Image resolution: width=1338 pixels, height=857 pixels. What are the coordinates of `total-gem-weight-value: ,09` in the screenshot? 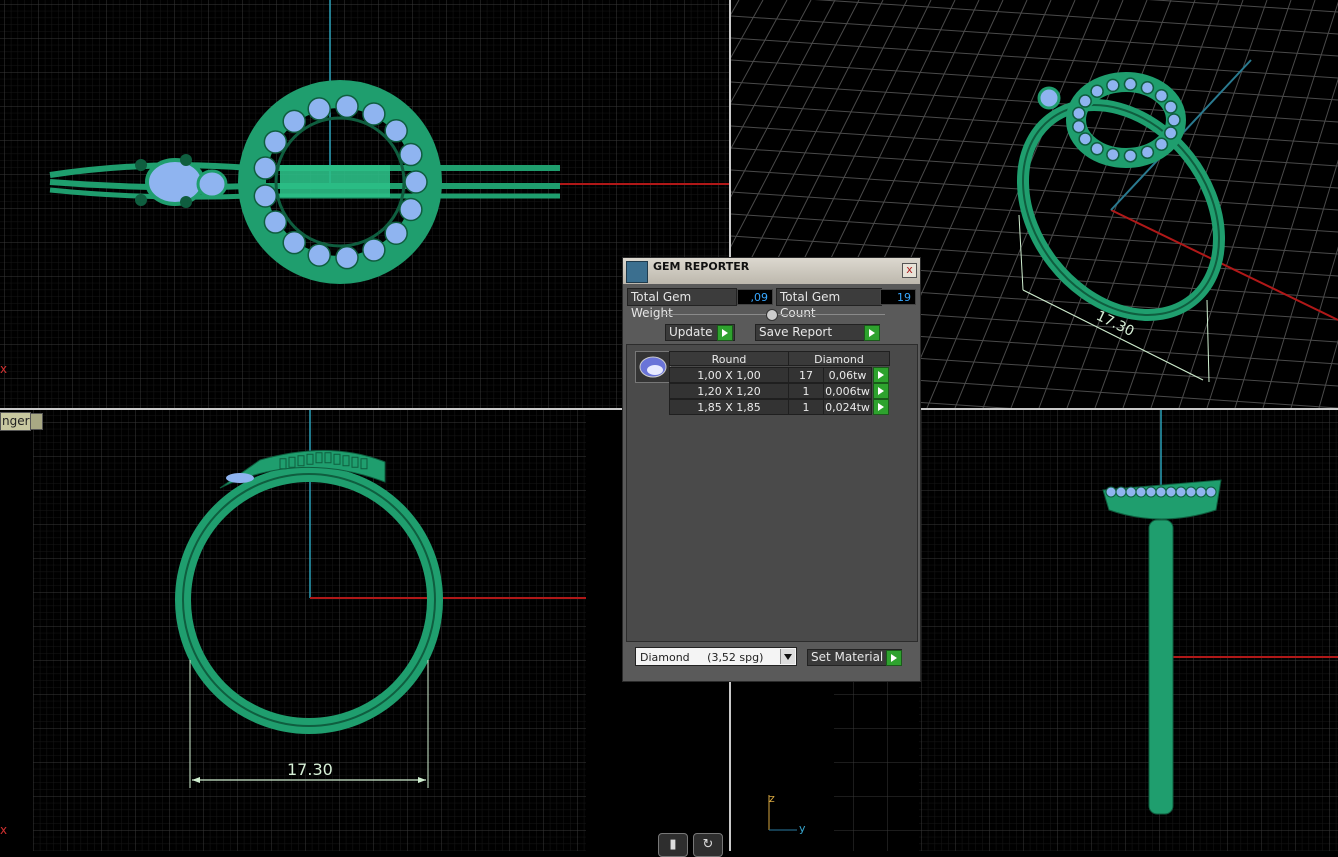 It's located at (755, 297).